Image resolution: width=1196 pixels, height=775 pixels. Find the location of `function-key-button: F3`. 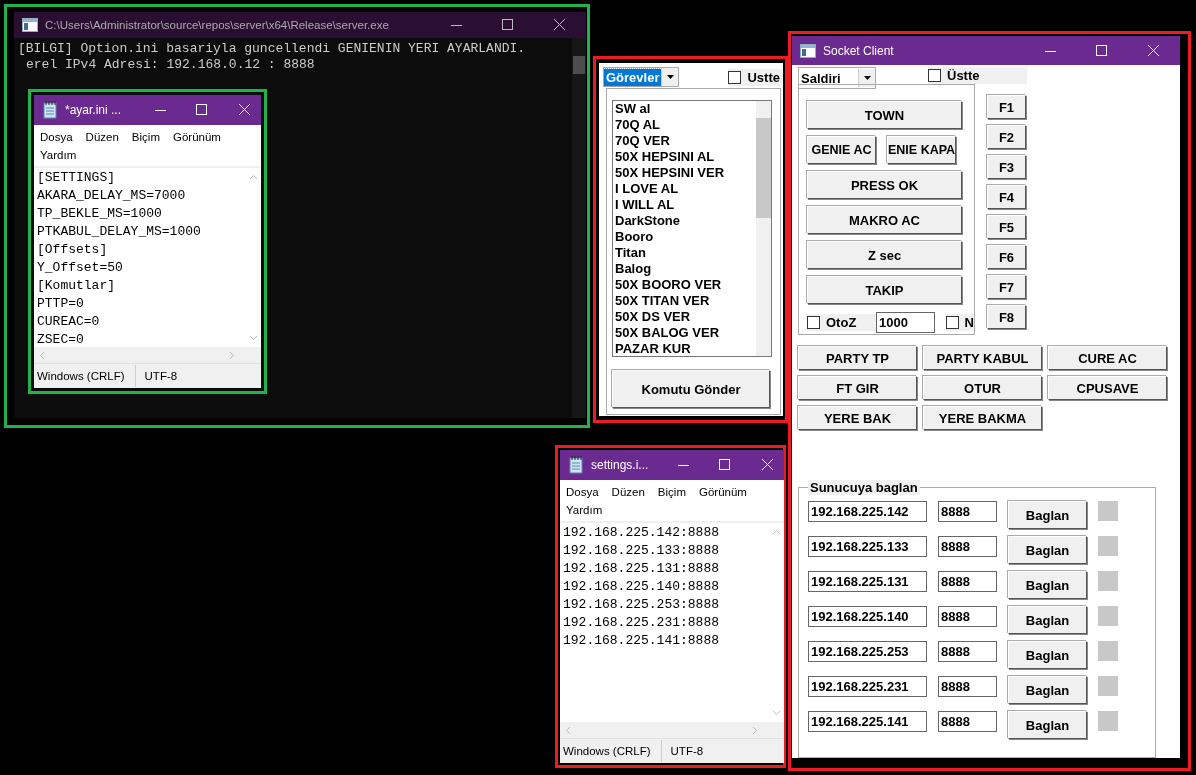

function-key-button: F3 is located at coordinates (1006, 167).